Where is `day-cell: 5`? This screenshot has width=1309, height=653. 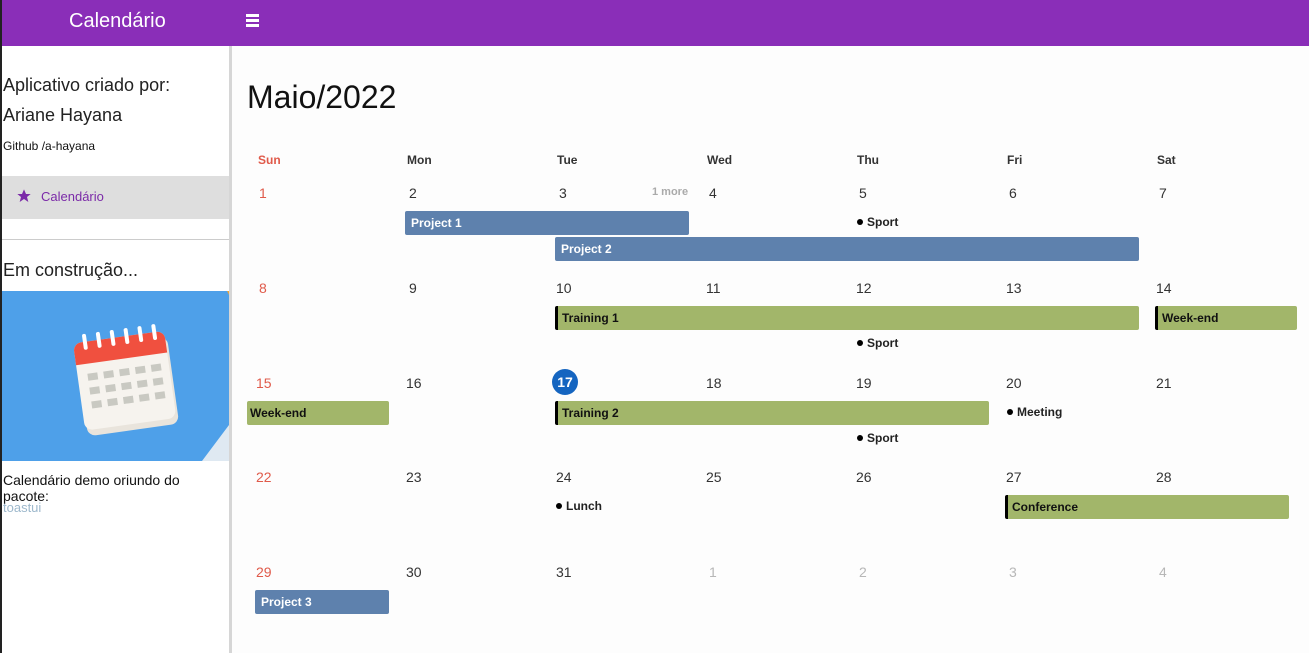
day-cell: 5 is located at coordinates (871, 193).